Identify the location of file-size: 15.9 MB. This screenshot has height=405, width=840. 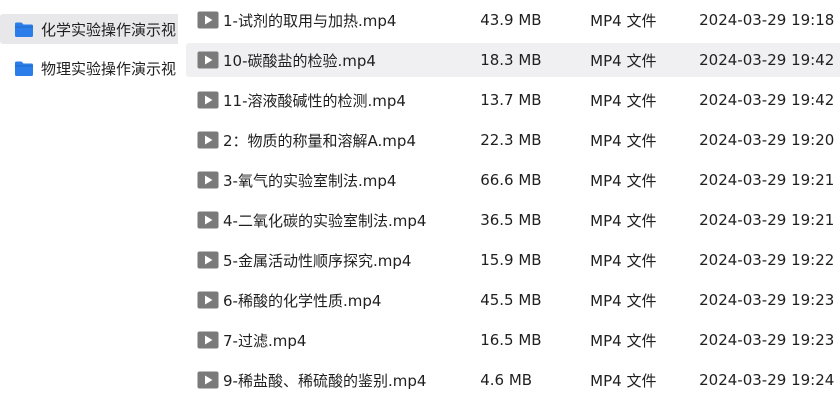
(511, 260).